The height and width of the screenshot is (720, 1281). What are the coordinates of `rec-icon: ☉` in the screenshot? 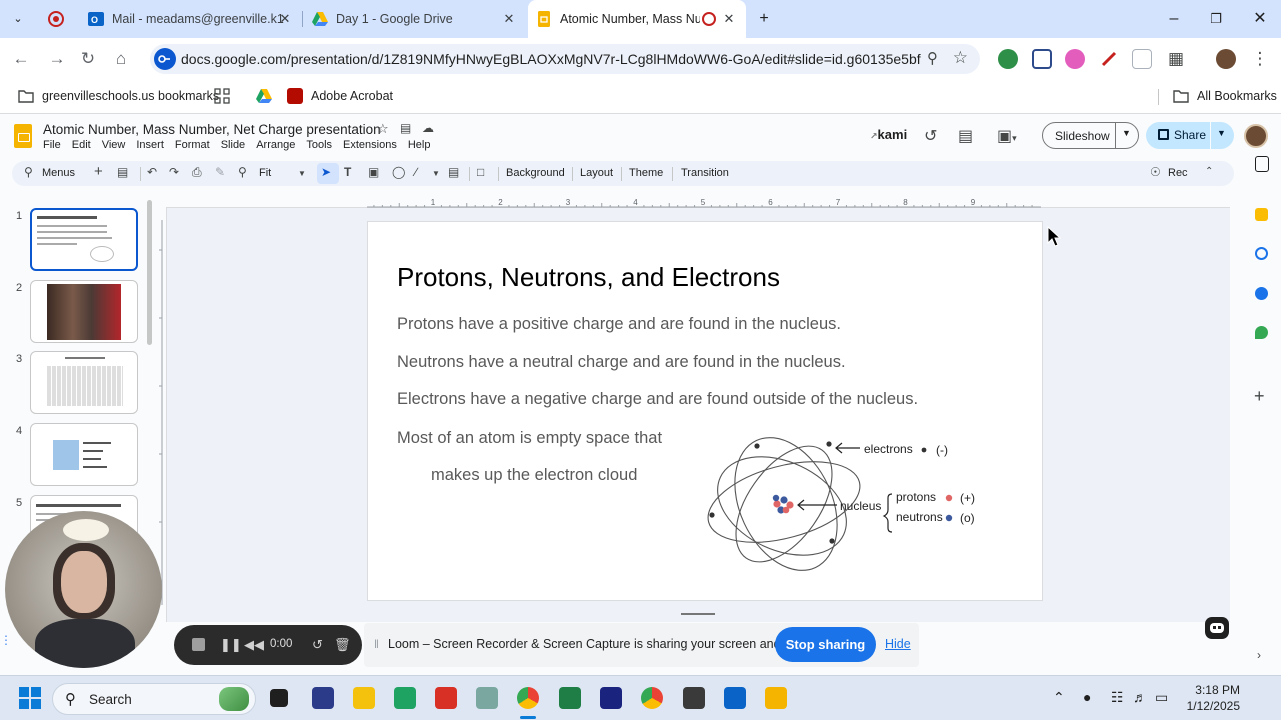 It's located at (1155, 172).